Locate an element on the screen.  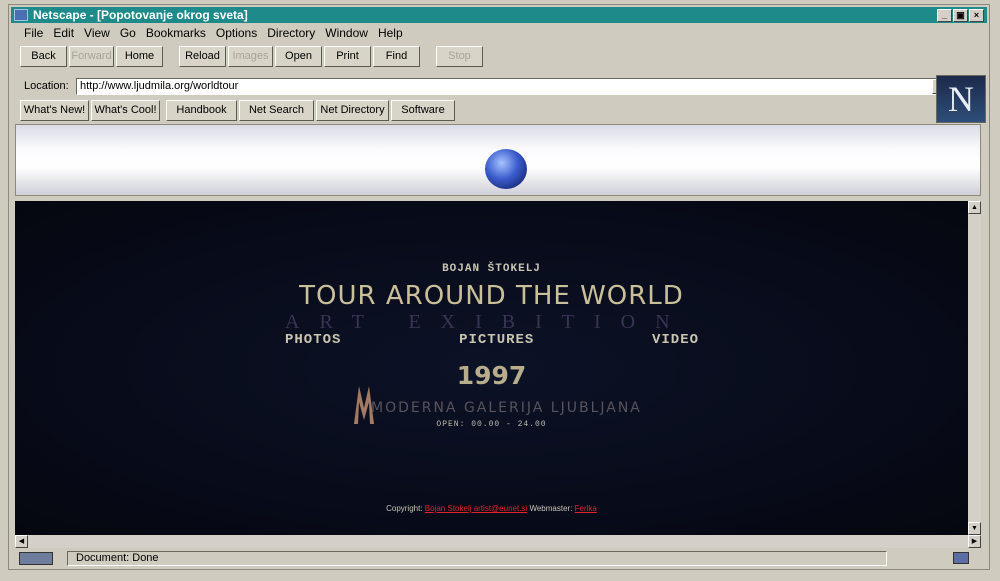
category-links: PHOTOS PICTURES VIDEO is located at coordinates (492, 340).